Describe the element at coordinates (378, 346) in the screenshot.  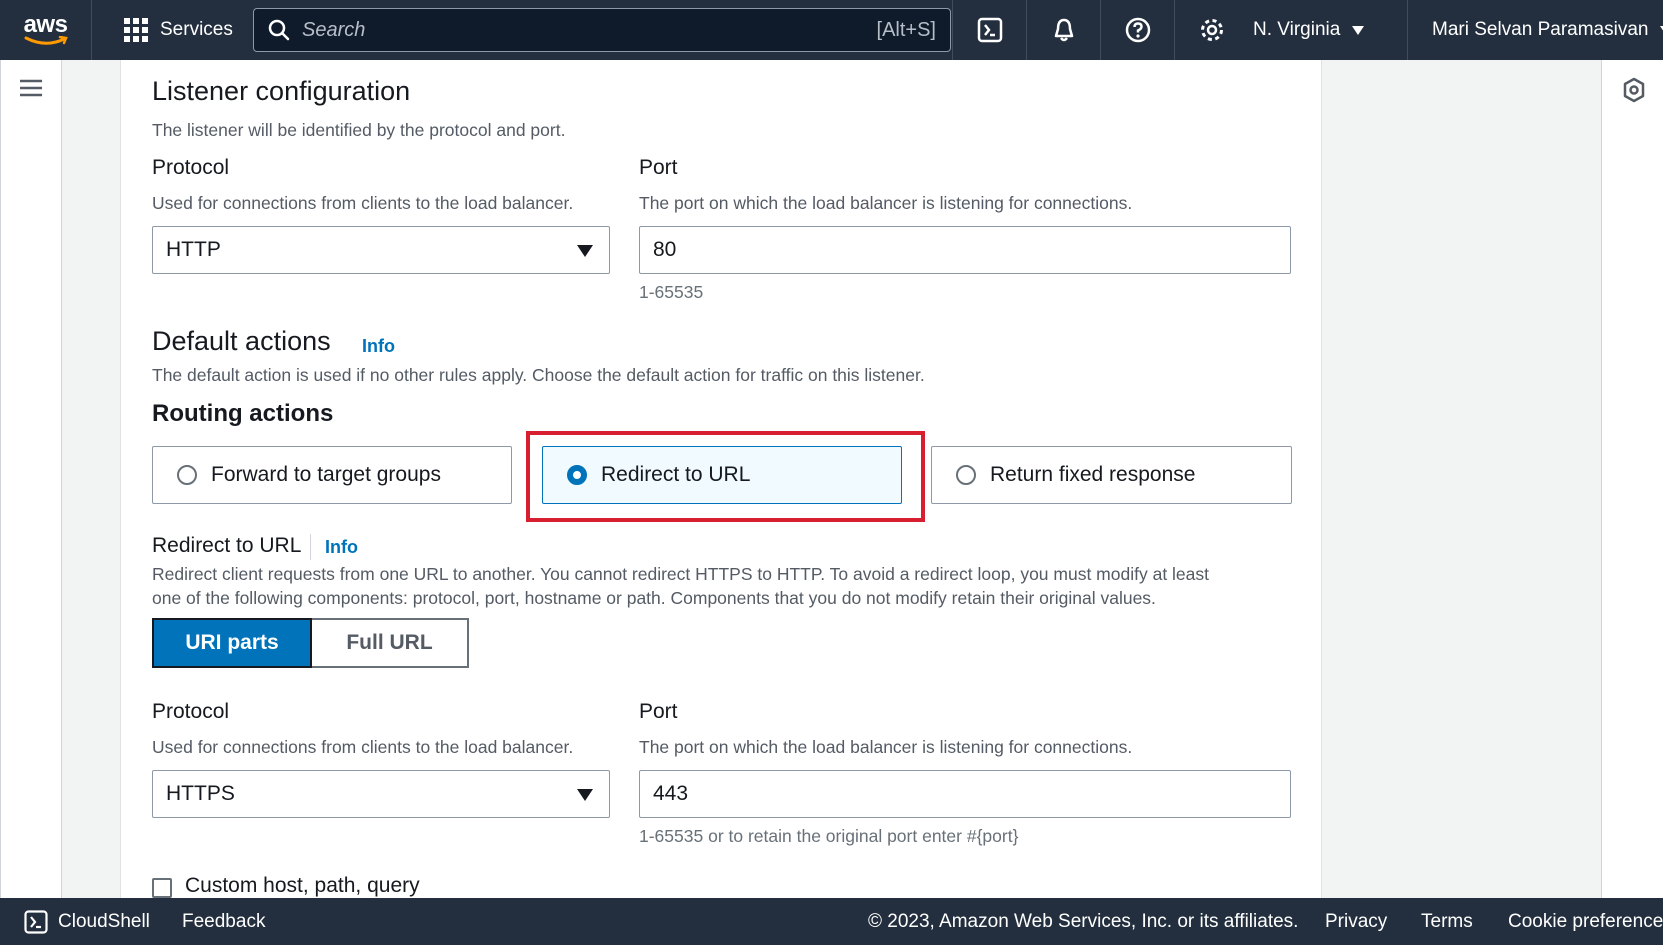
I see `default-actions-info-link: Info` at that location.